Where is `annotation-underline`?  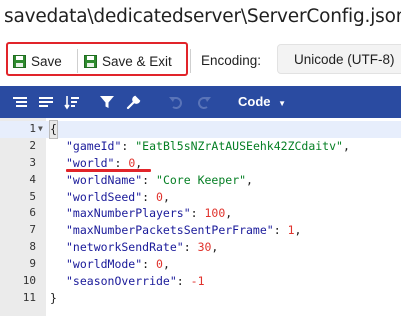 annotation-underline is located at coordinates (108, 170).